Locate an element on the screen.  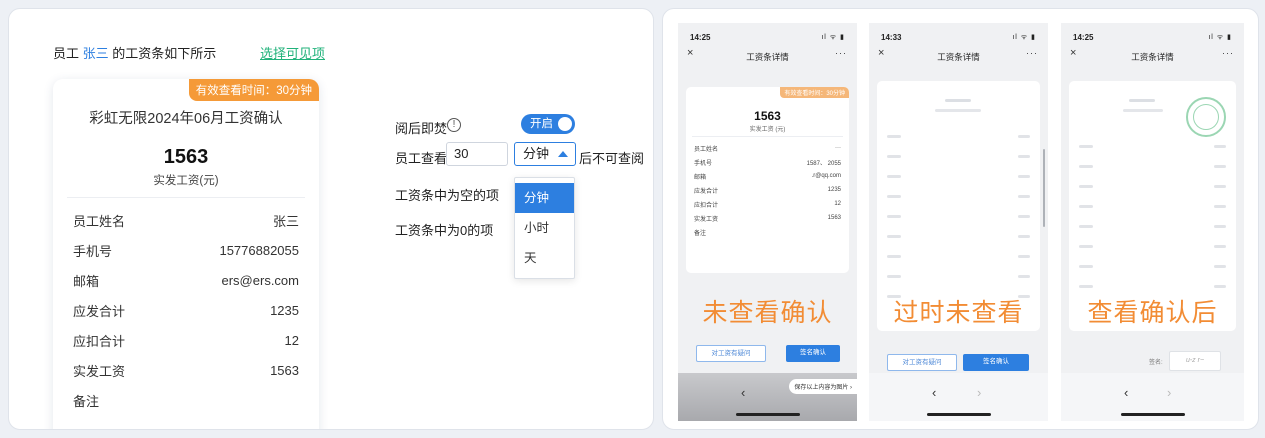
burn-after-reading-toggle: 开启 is located at coordinates (548, 124).